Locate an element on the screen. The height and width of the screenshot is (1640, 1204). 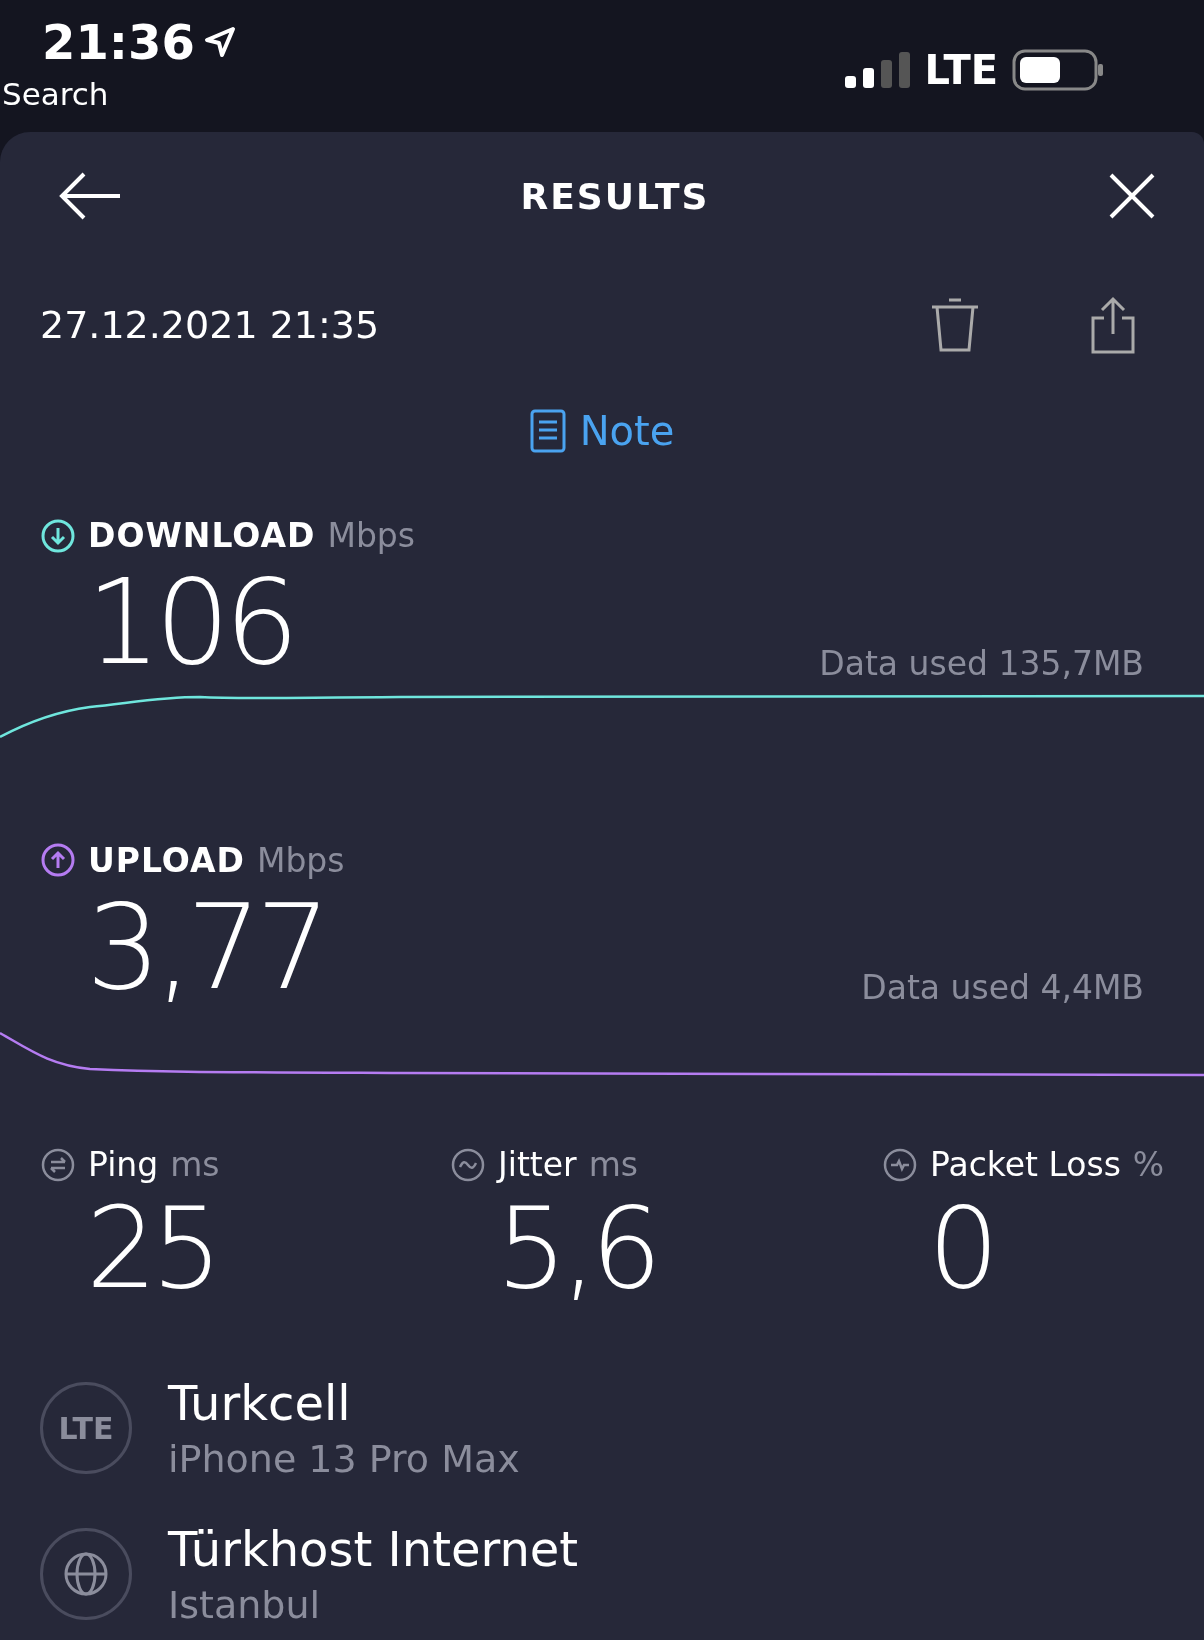
result-date: 27.12.2021 21:35 is located at coordinates (210, 325).